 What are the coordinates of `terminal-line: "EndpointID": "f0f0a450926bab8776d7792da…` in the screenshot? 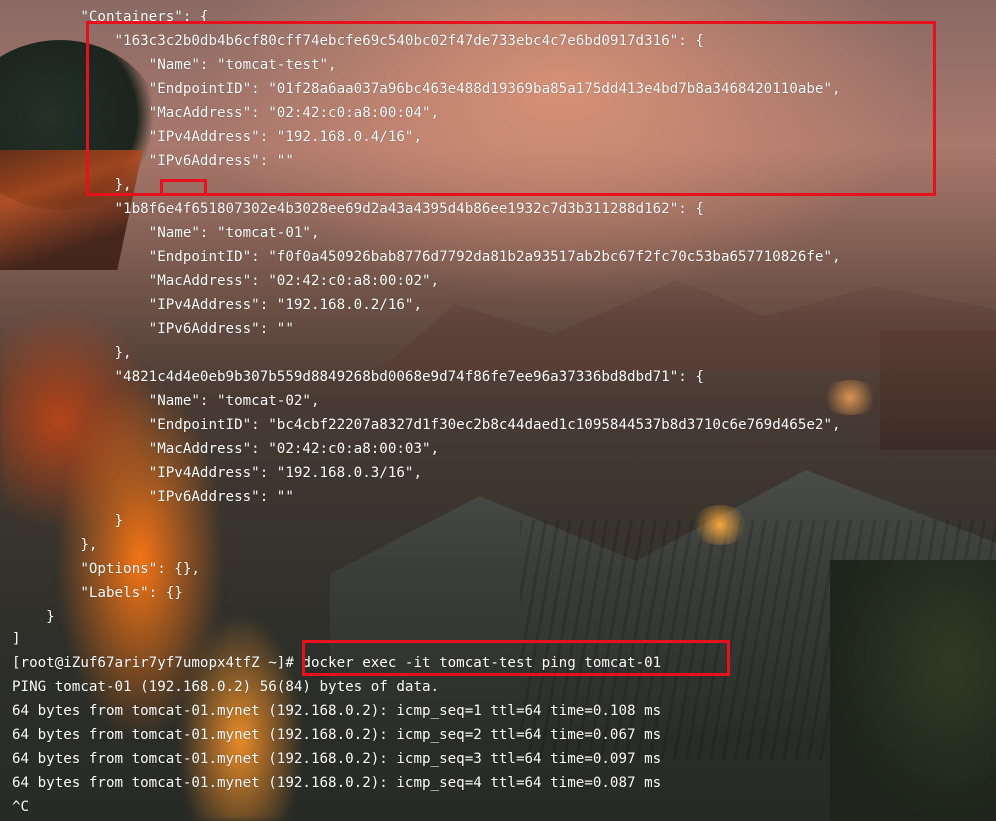 It's located at (426, 257).